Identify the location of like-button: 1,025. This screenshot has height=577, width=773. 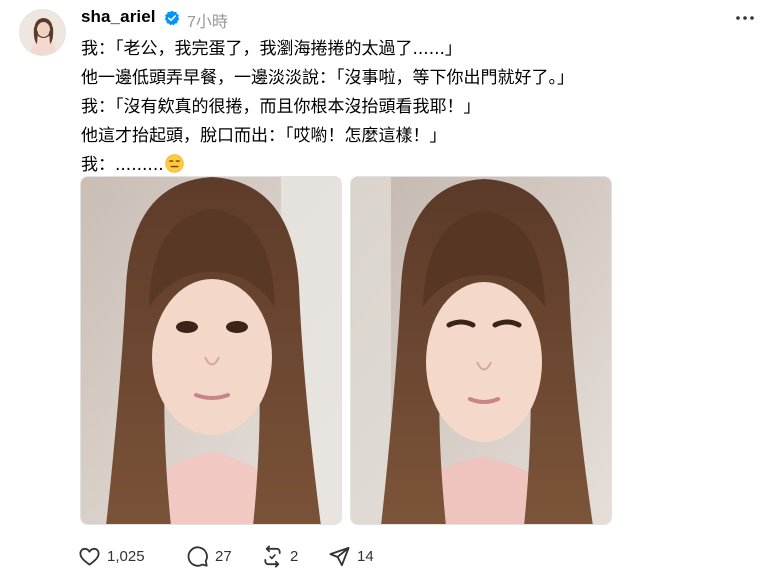
(111, 556).